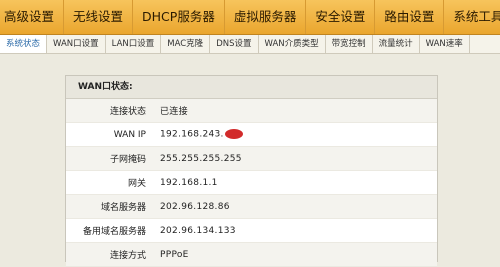 The height and width of the screenshot is (267, 500). What do you see at coordinates (127, 256) in the screenshot?
I see `row-label: 连接方式` at bounding box center [127, 256].